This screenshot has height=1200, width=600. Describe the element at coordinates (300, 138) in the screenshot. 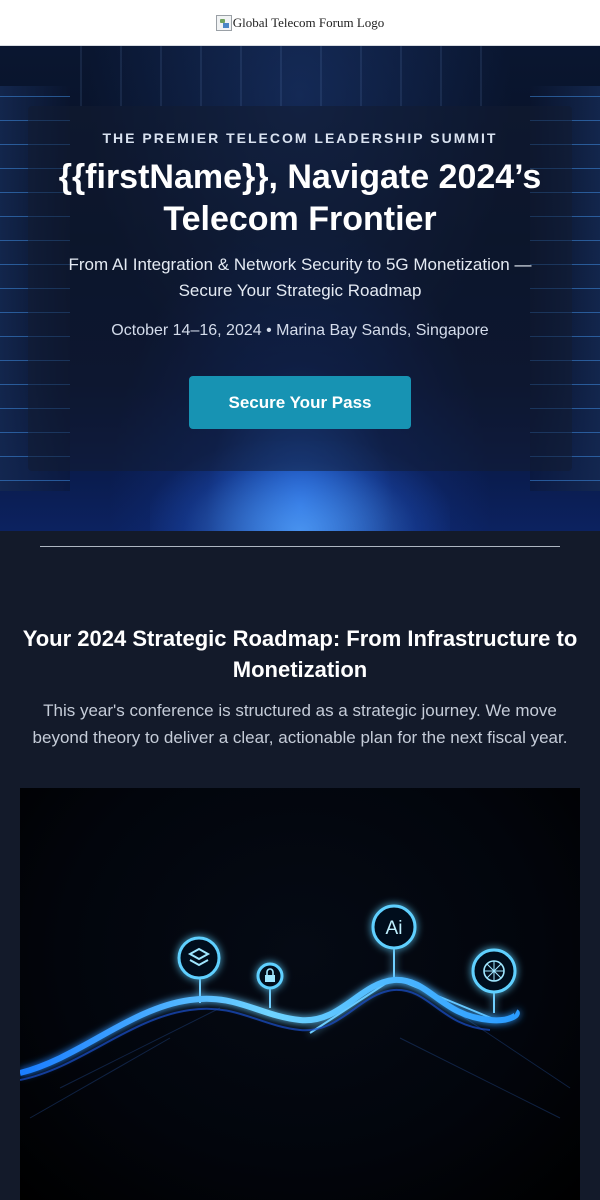

I see `hero-kicker: THE PREMIER TELECOM LEADERSHIP SUMMIT` at that location.